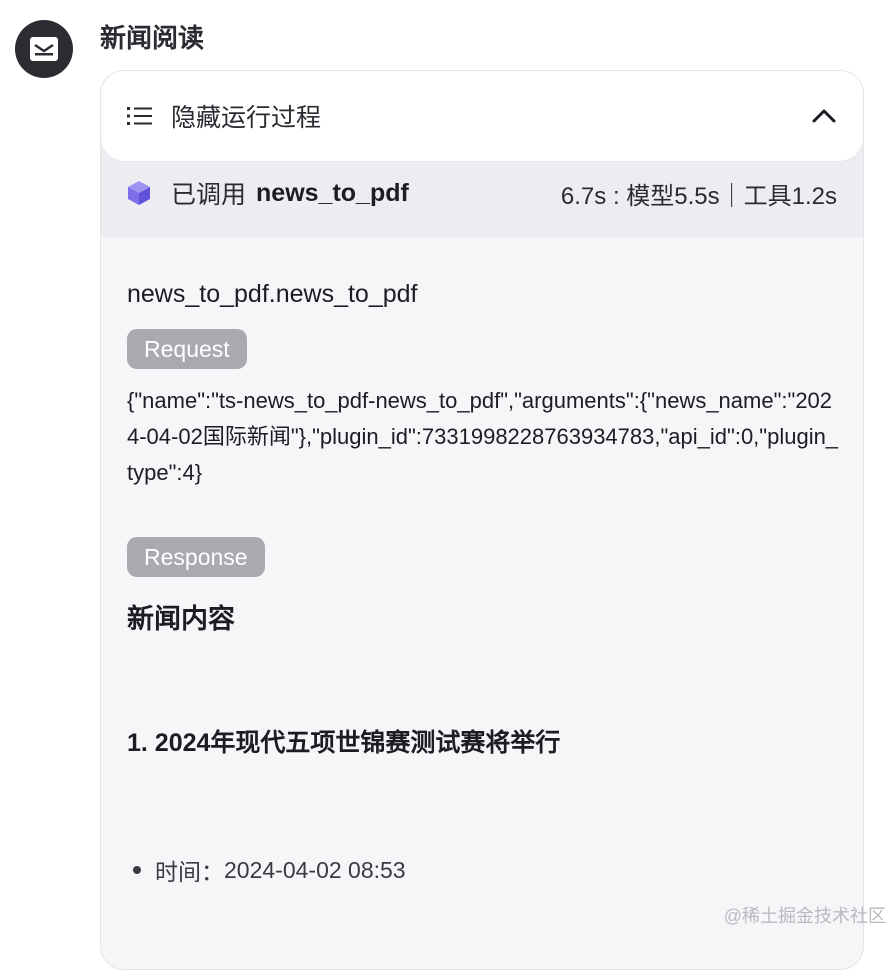  I want to click on response-badge: Response, so click(196, 557).